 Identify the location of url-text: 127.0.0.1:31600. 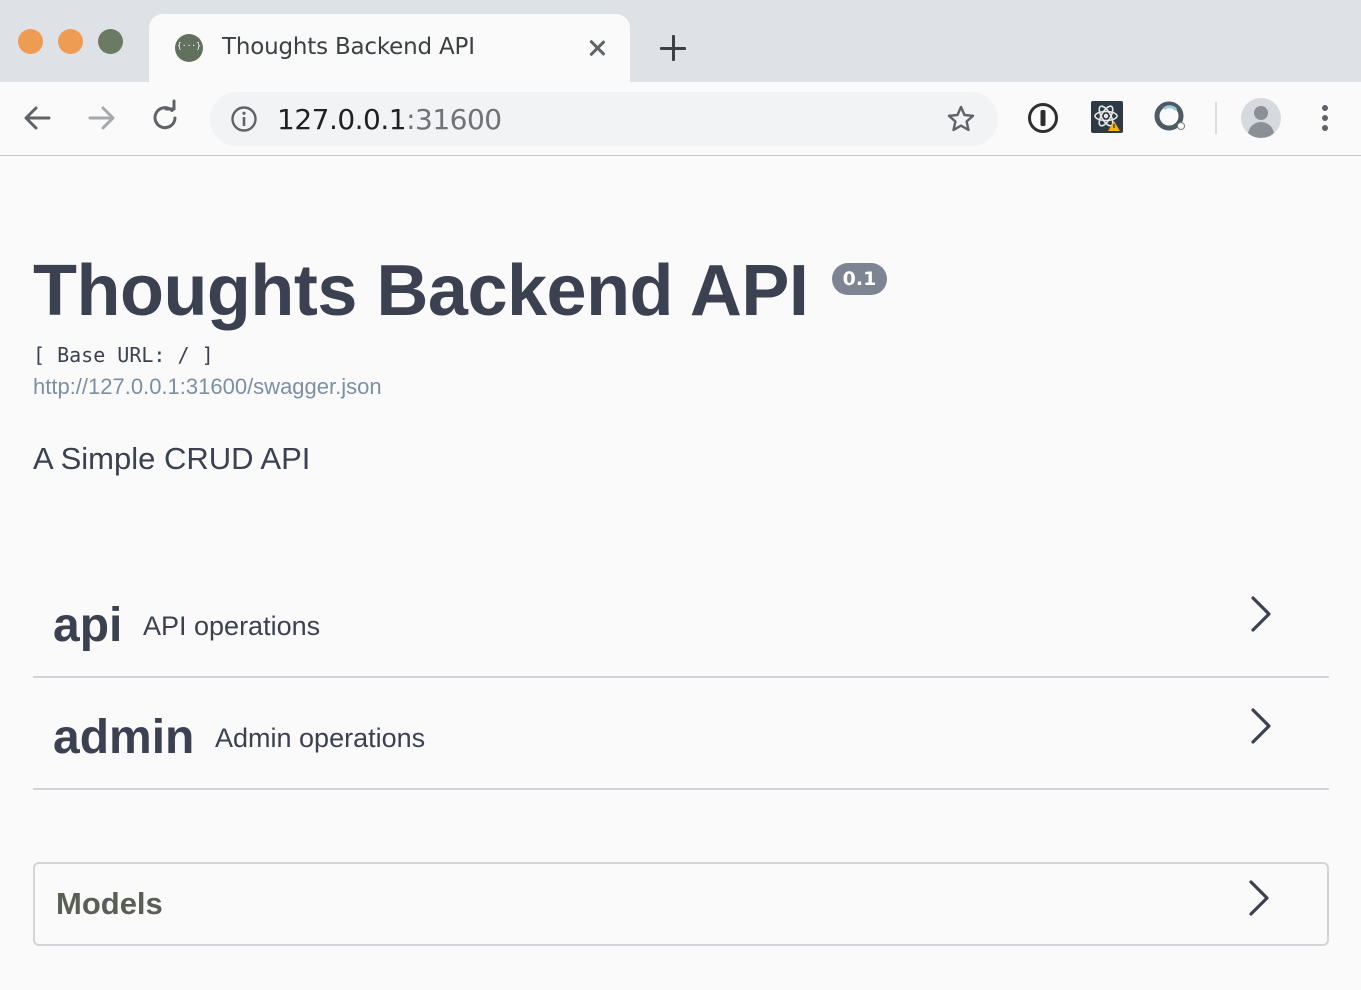
(389, 119).